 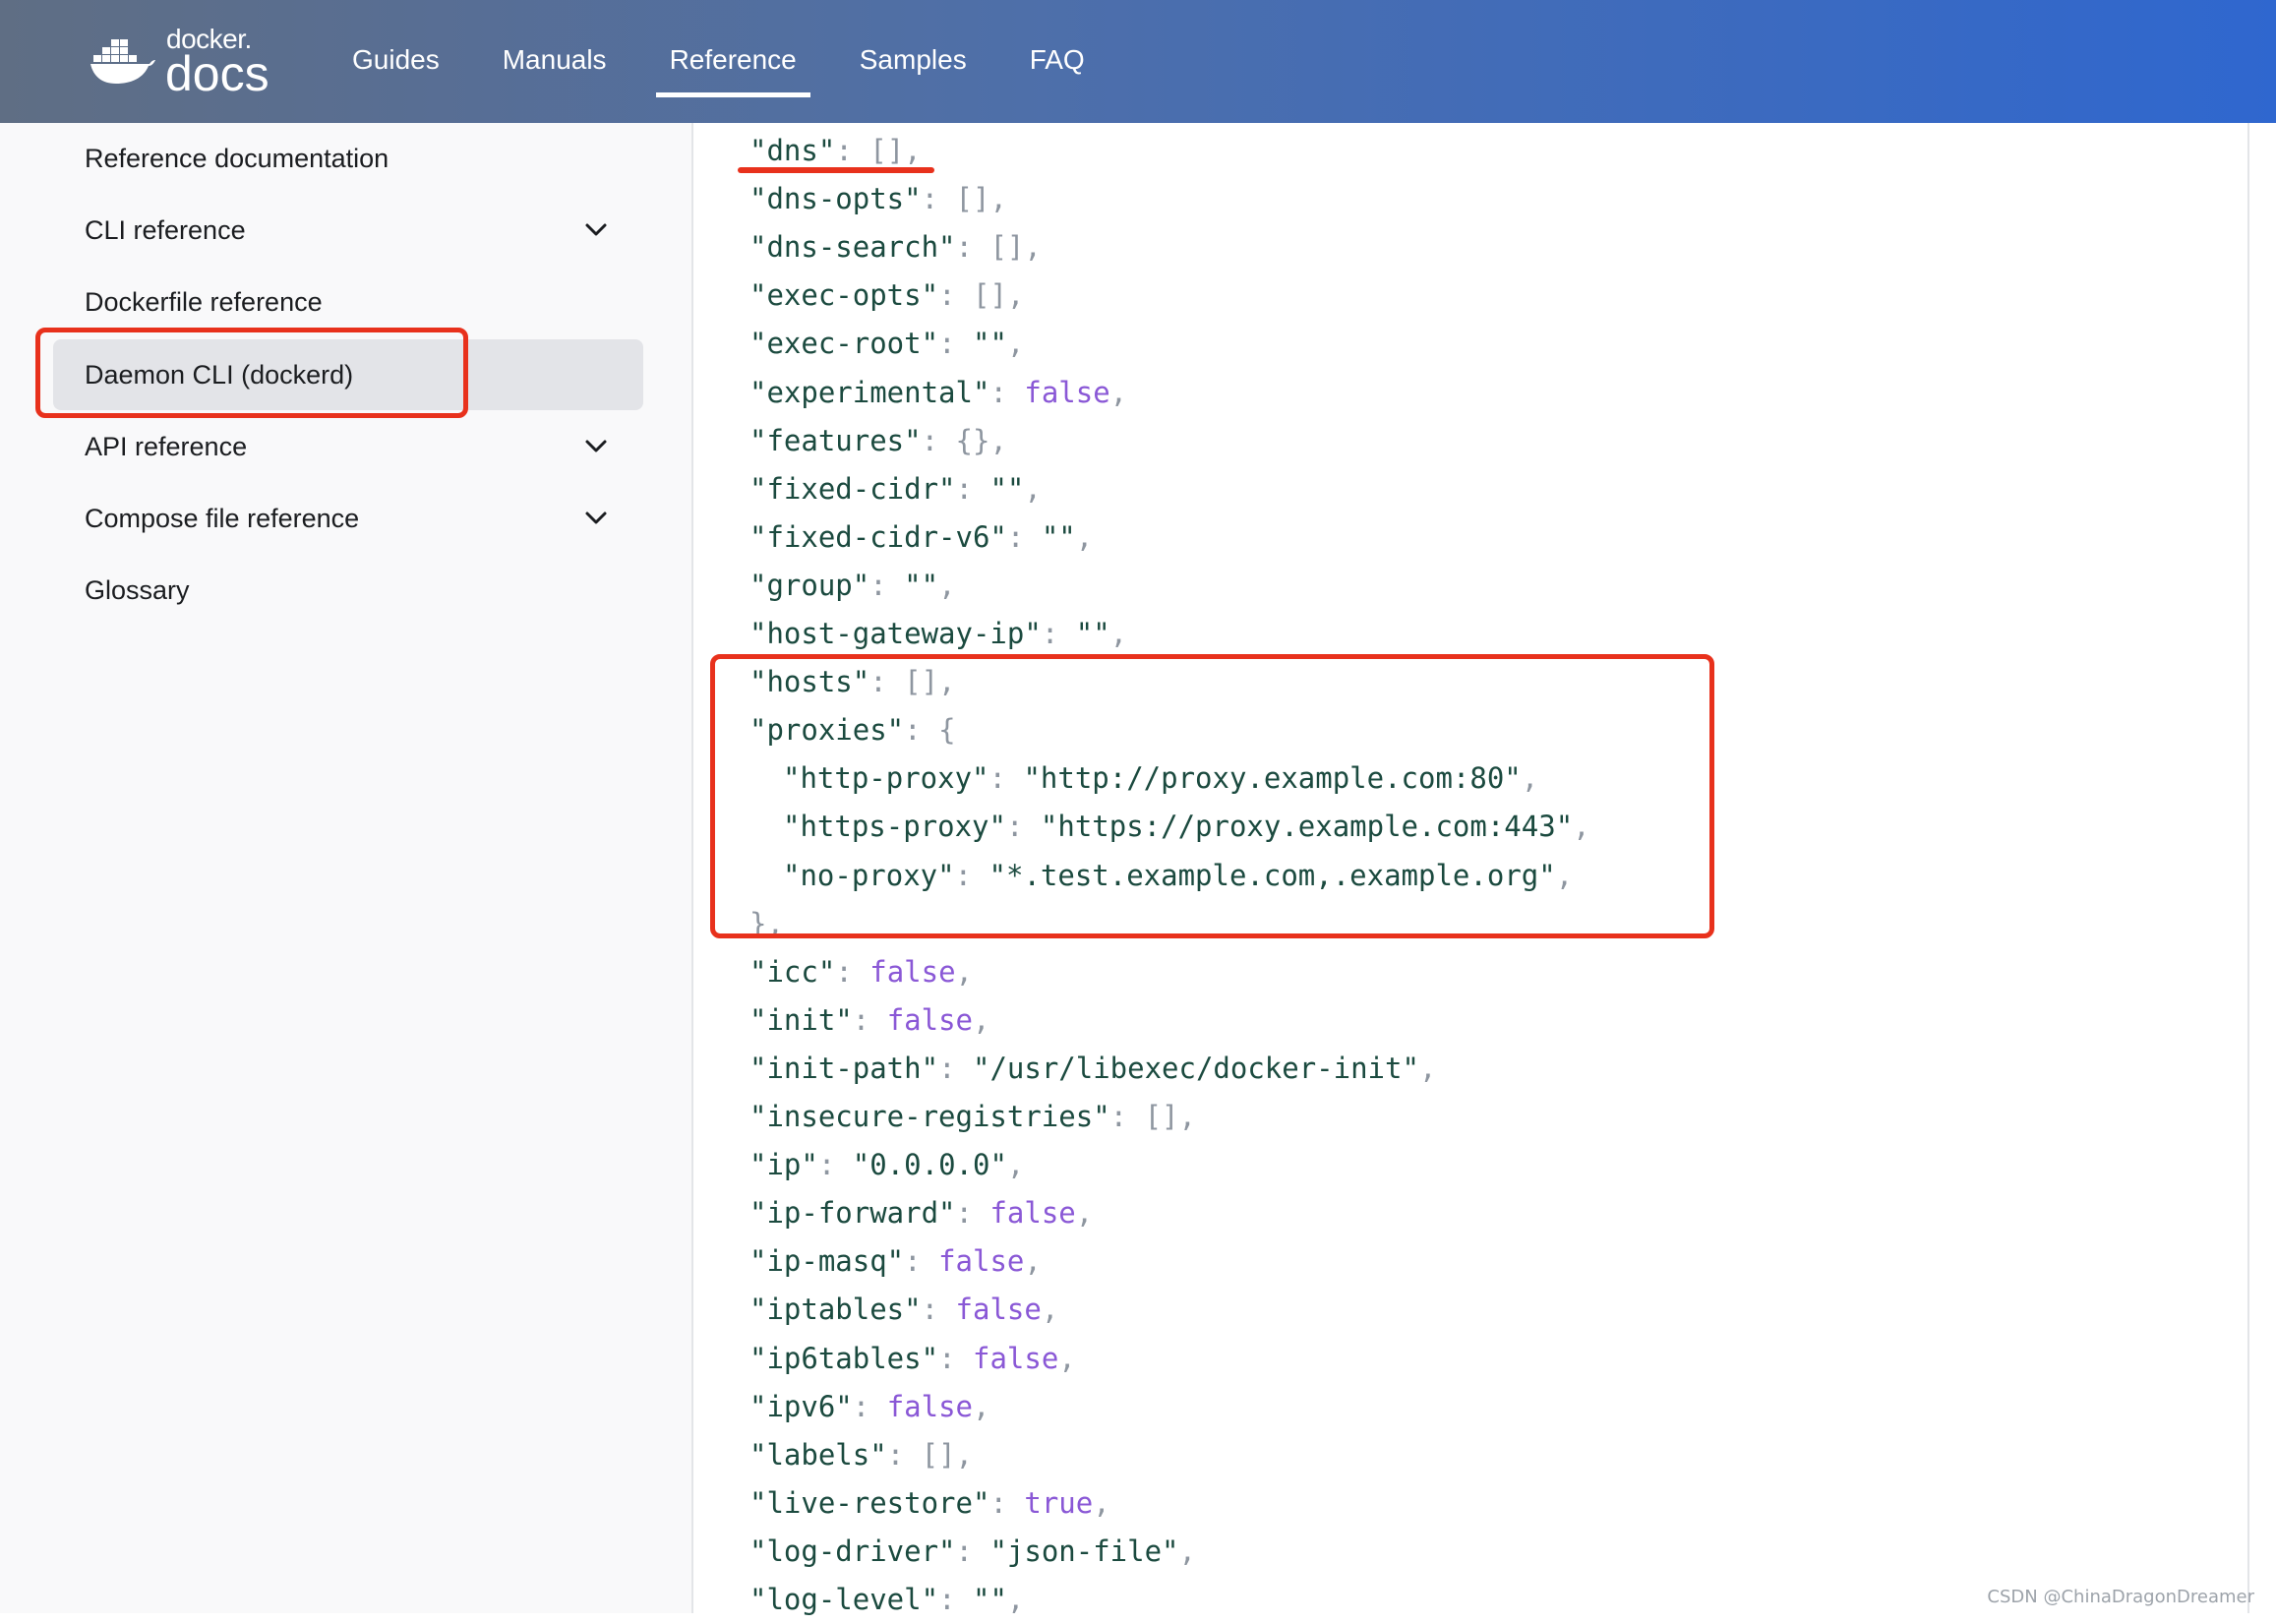 I want to click on sidebar-item-label: Reference documentation, so click(x=237, y=158).